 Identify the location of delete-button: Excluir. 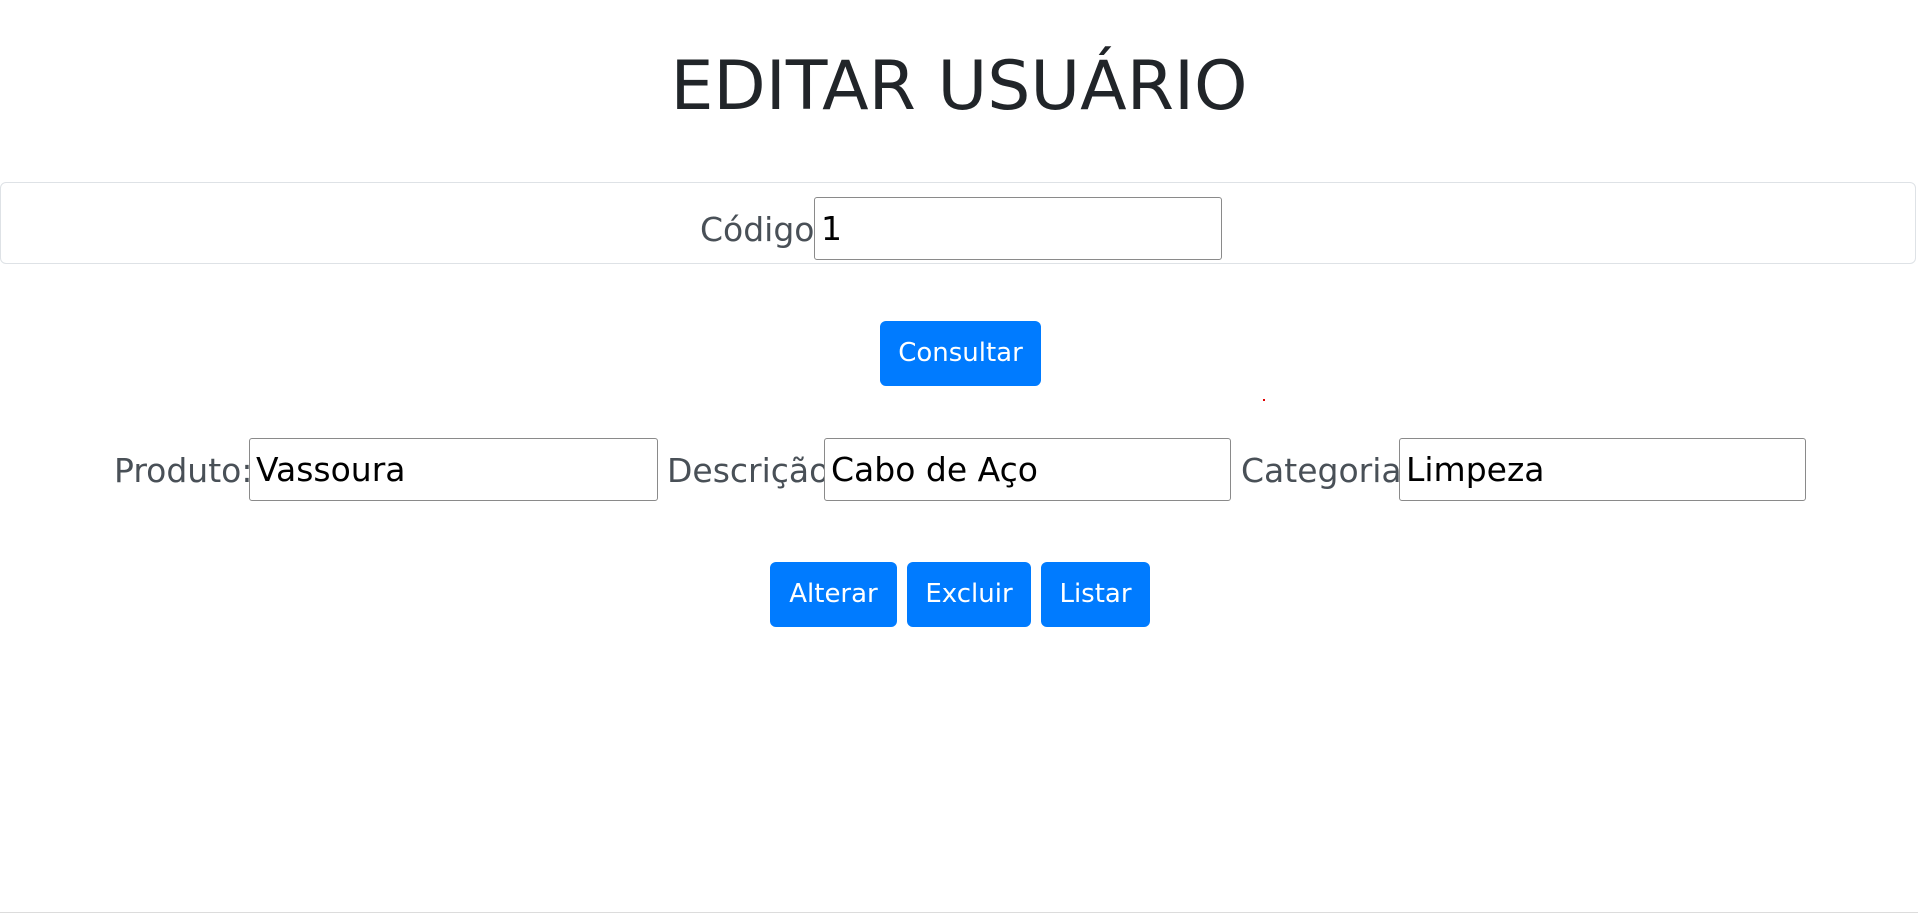
(969, 594).